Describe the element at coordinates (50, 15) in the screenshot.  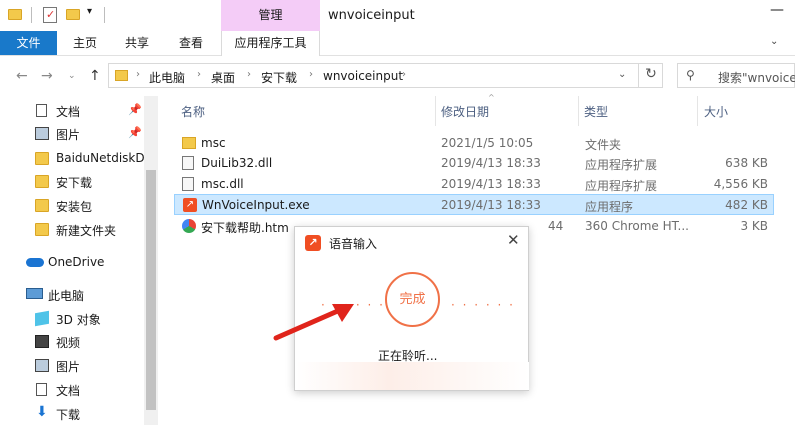
I see `properties-icon: ✓` at that location.